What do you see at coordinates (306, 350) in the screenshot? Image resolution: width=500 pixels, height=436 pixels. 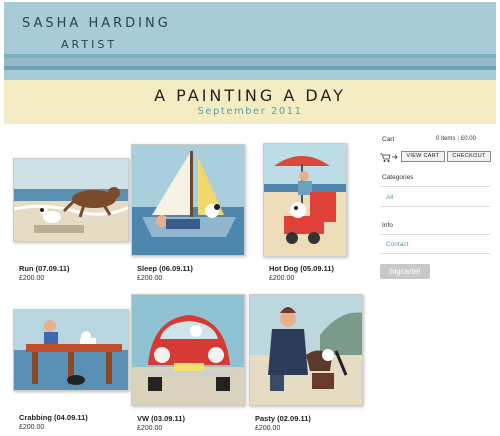 I see `product-image-pasty` at bounding box center [306, 350].